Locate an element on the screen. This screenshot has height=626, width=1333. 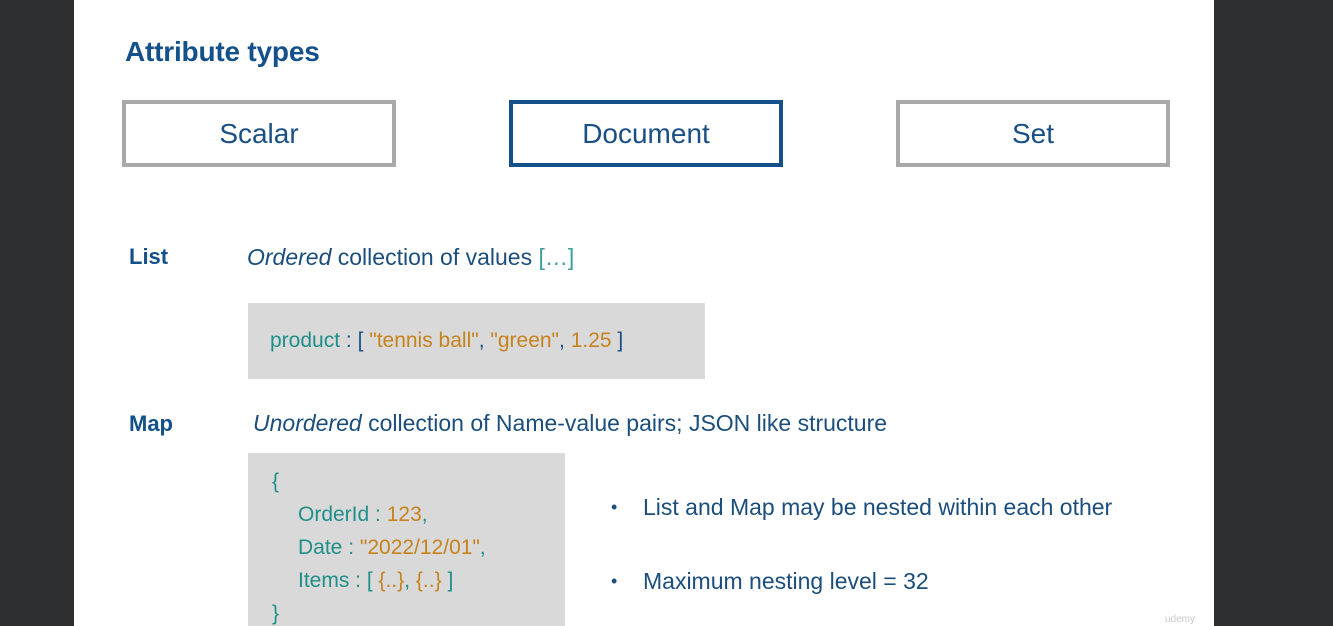
map-code-comma-1: , is located at coordinates (424, 514).